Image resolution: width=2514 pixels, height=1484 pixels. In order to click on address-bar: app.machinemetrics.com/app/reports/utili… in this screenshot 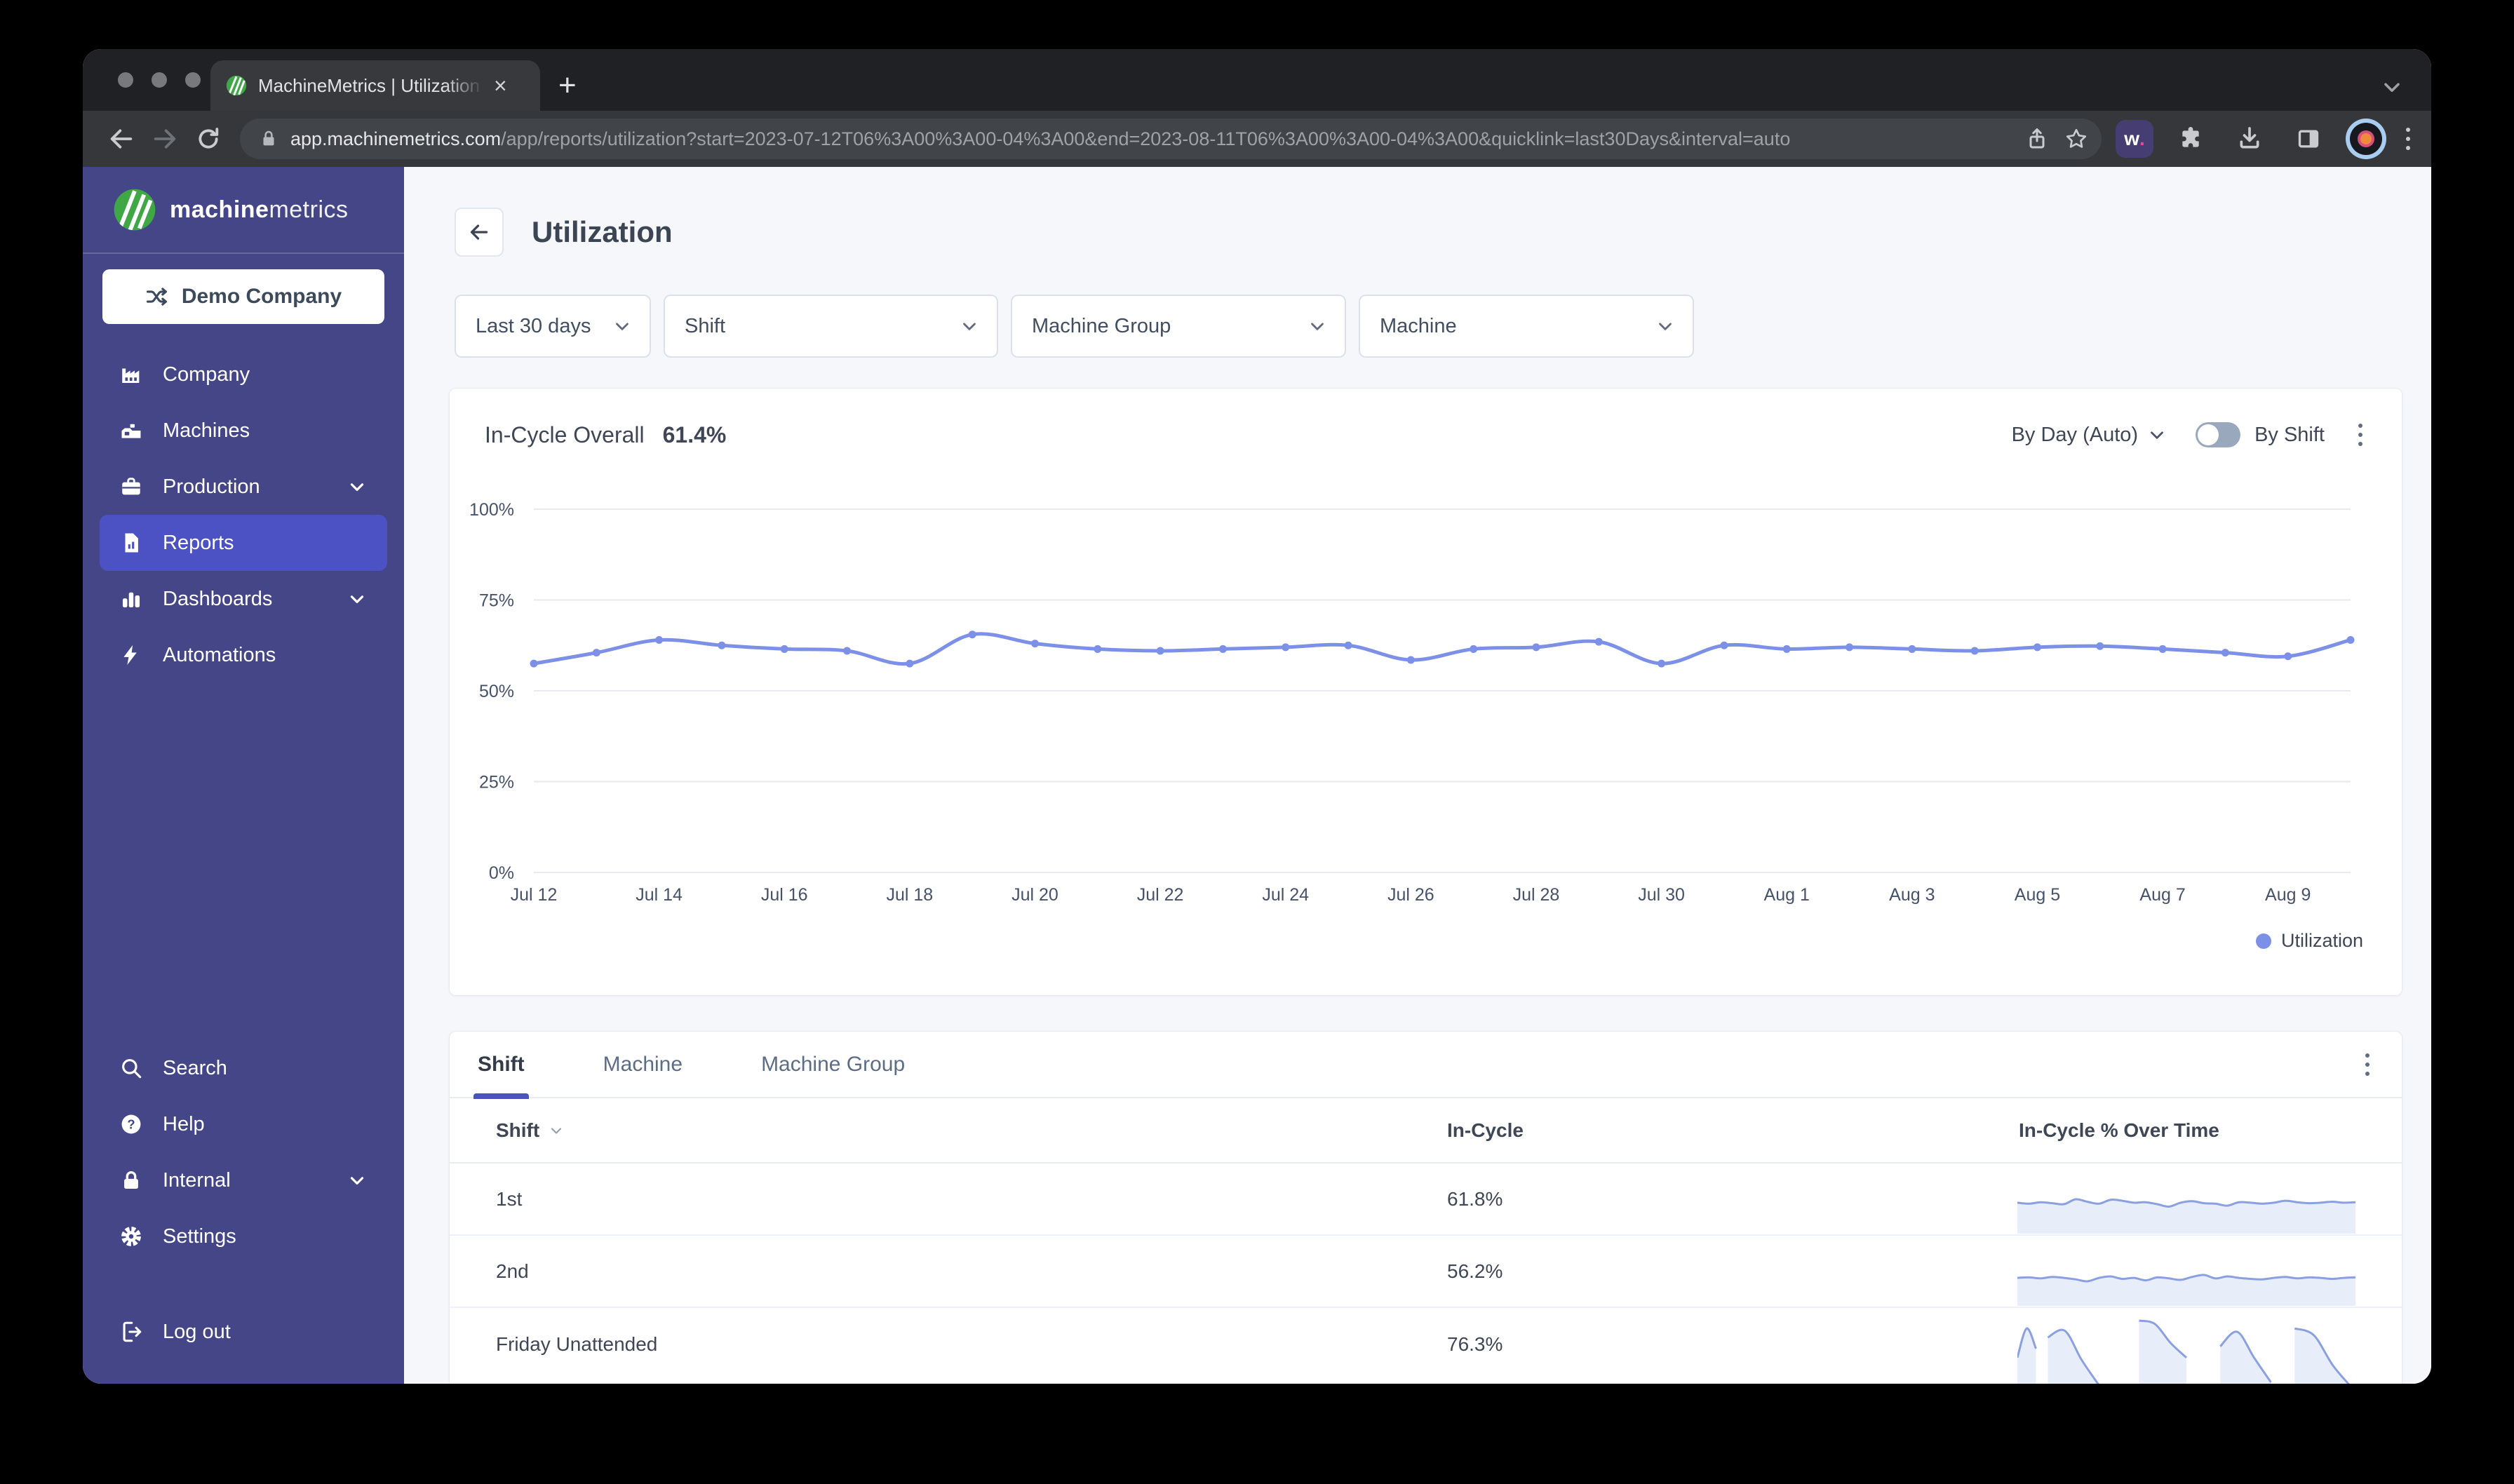, I will do `click(1171, 139)`.